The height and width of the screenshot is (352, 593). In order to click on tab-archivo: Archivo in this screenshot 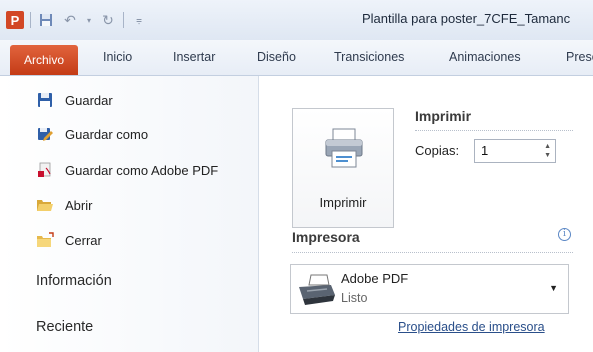, I will do `click(44, 60)`.